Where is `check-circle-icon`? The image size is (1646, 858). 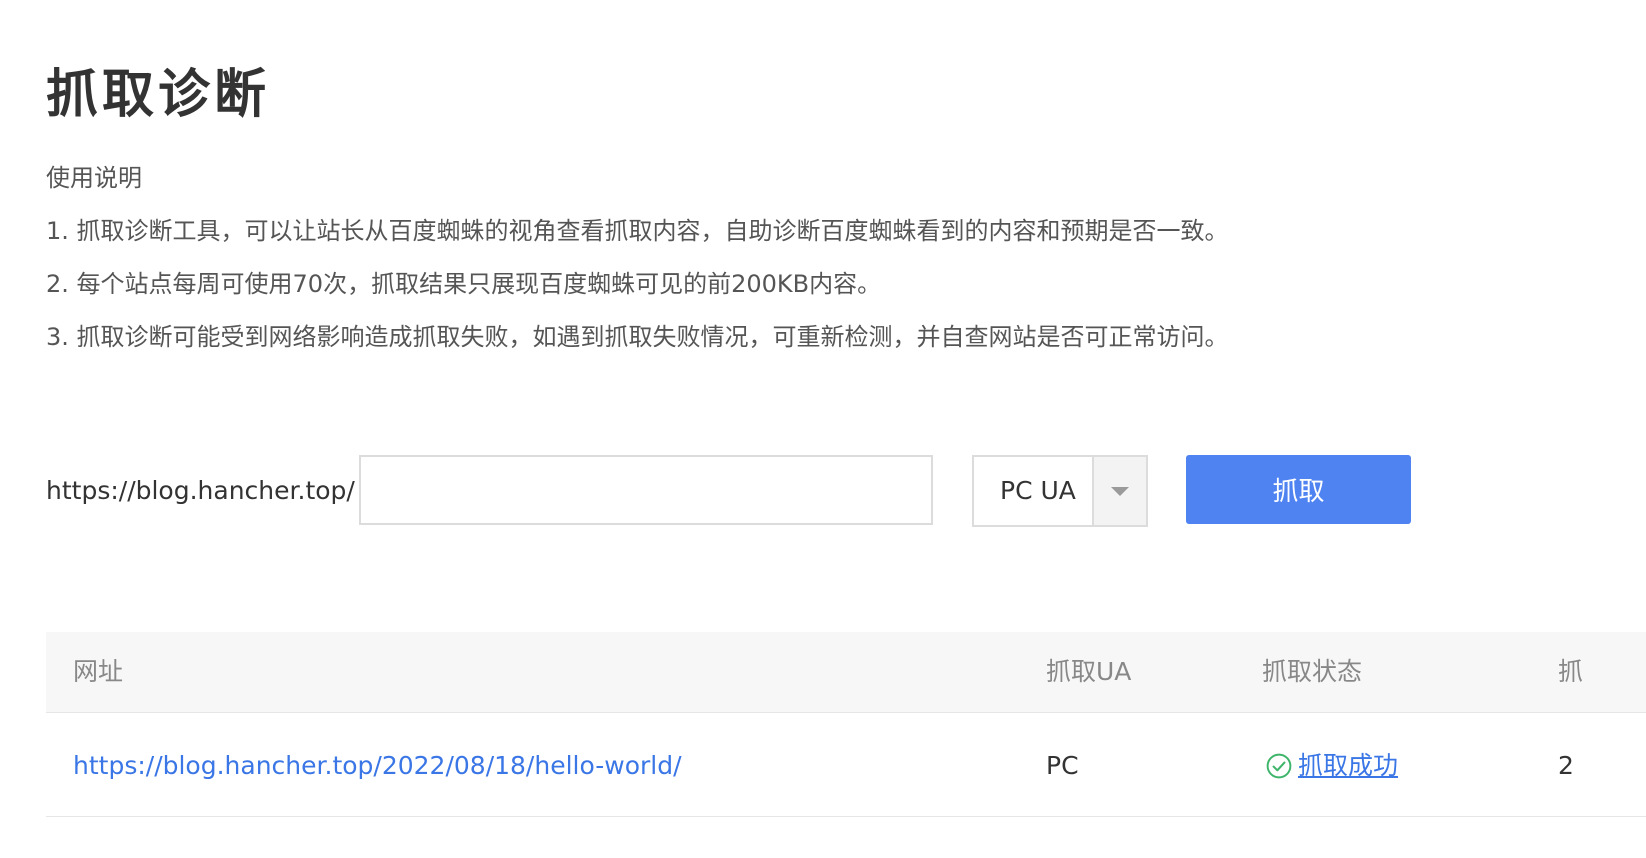 check-circle-icon is located at coordinates (1279, 765).